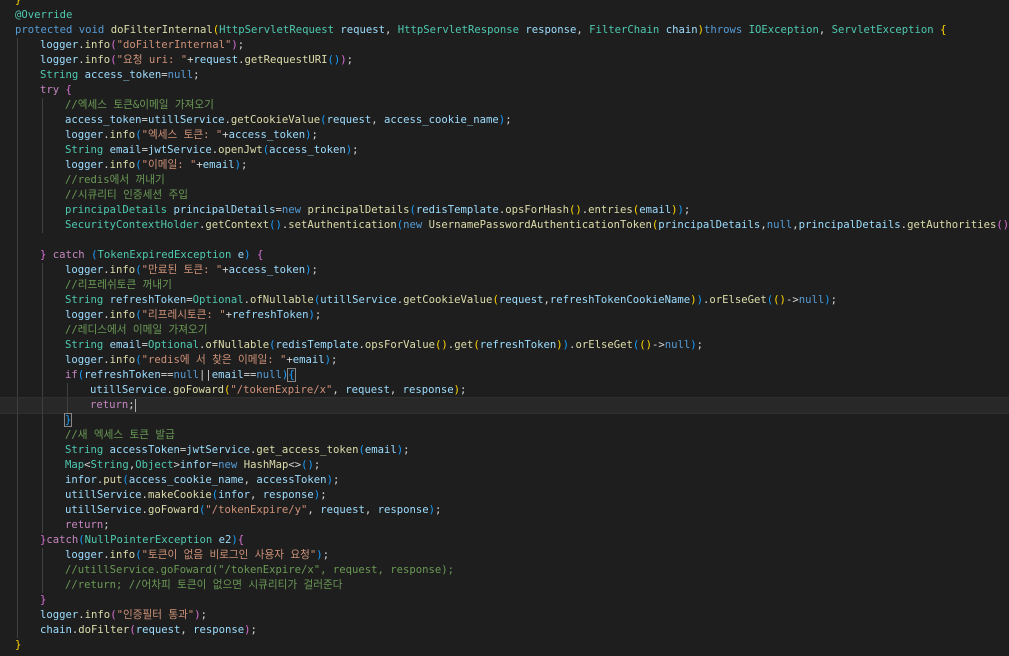 This screenshot has height=656, width=1009. What do you see at coordinates (504, 270) in the screenshot?
I see `code-line: logger.info("만료된 토큰: "+access_token);` at bounding box center [504, 270].